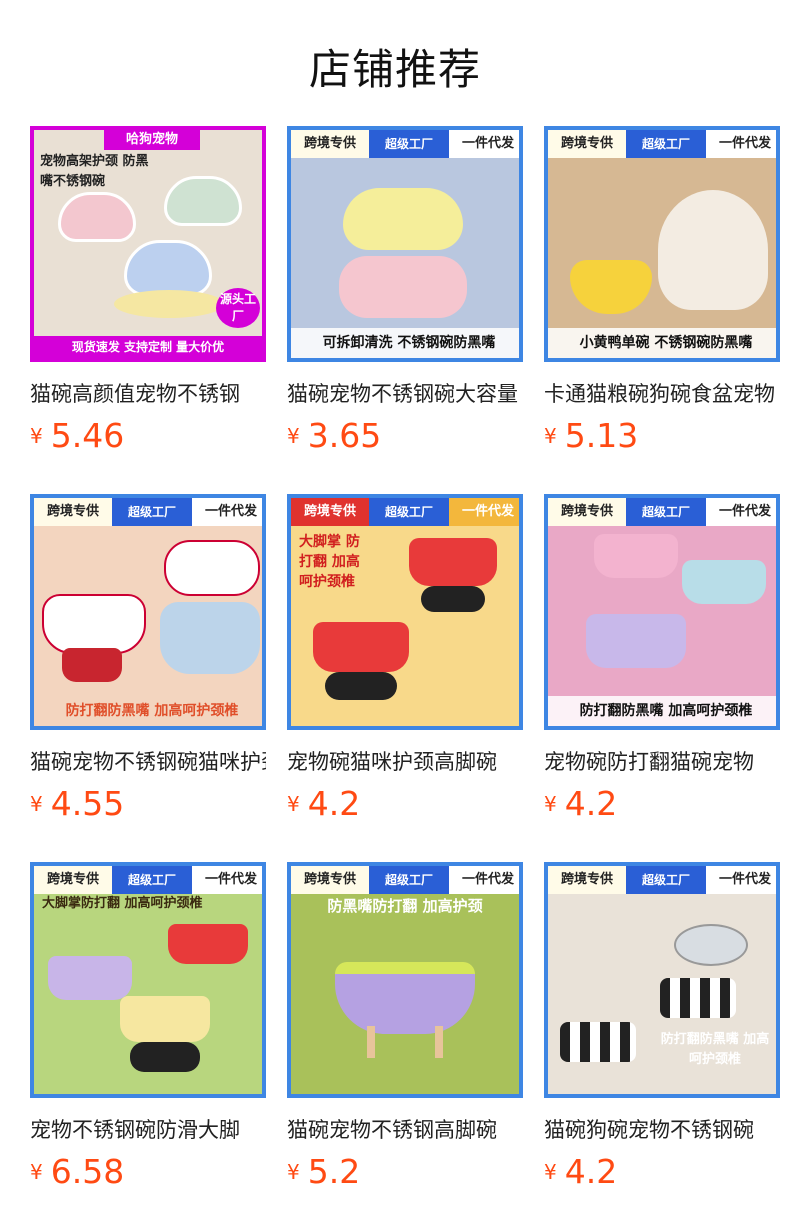 The height and width of the screenshot is (1232, 790). I want to click on product-title: 猫碗宠物不锈钢碗大容量, so click(405, 393).